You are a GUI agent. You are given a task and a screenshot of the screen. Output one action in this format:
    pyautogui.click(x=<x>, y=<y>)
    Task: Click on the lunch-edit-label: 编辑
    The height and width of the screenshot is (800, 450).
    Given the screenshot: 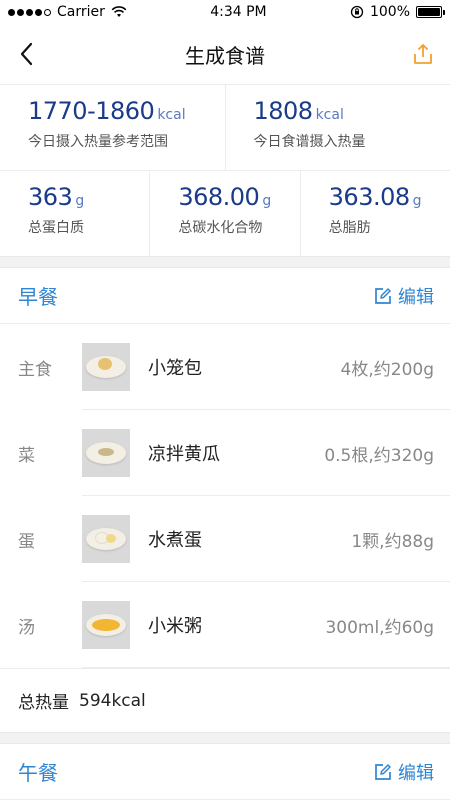 What is the action you would take?
    pyautogui.click(x=416, y=773)
    